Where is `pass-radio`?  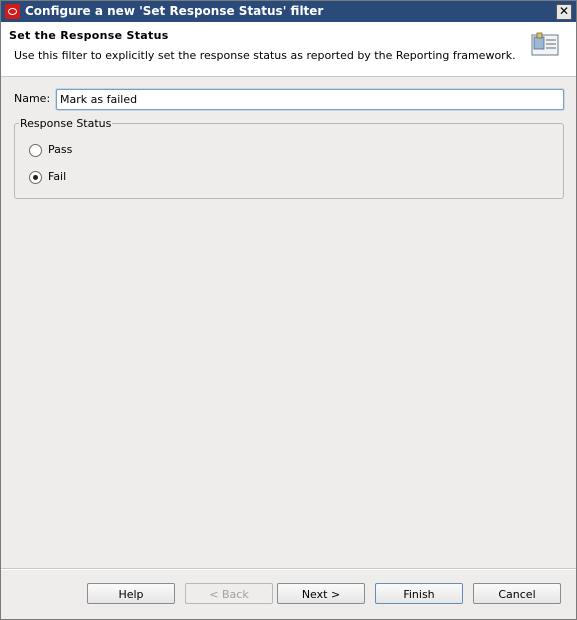
pass-radio is located at coordinates (35, 150).